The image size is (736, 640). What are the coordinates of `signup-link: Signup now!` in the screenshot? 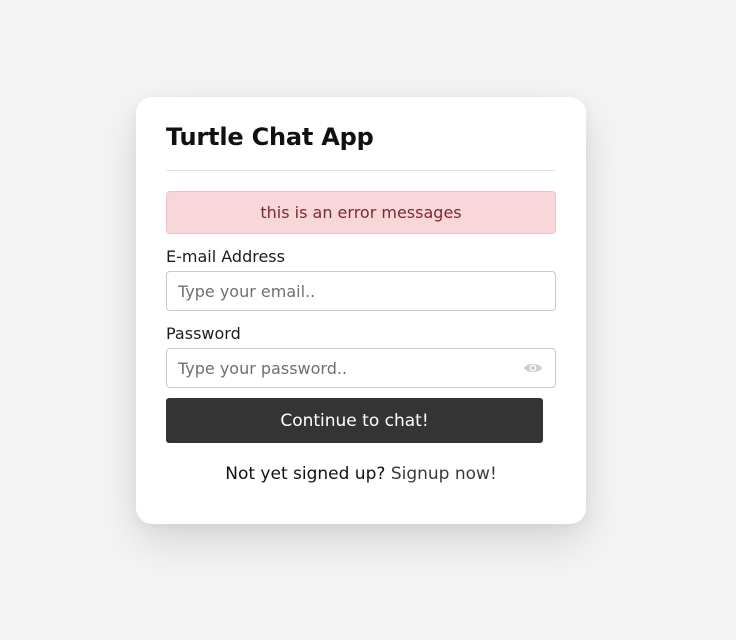 It's located at (444, 474).